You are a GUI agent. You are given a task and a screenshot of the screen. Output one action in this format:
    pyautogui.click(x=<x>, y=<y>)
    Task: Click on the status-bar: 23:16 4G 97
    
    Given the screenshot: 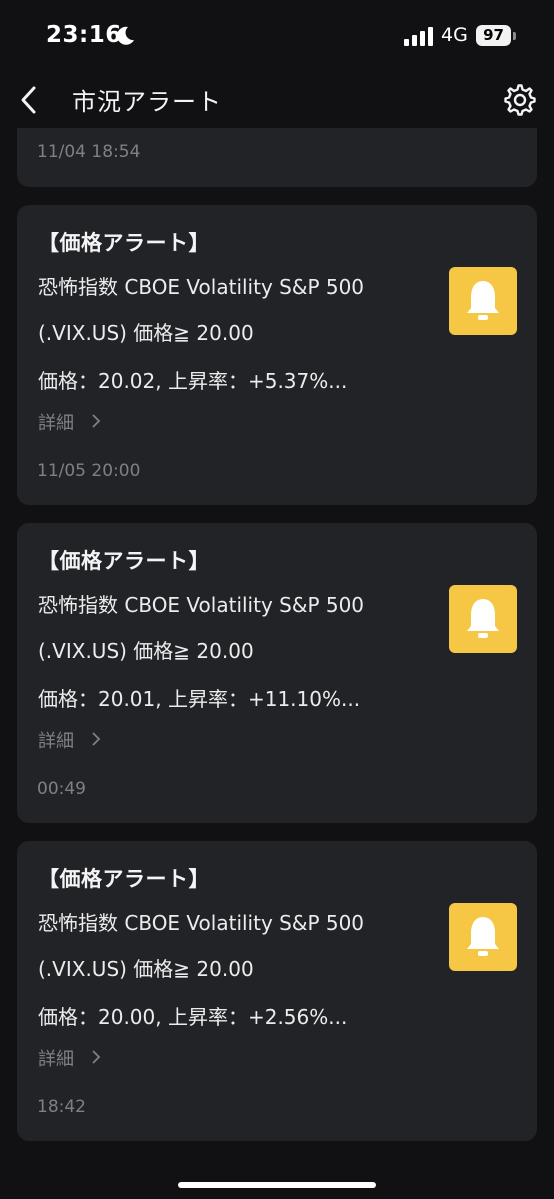 What is the action you would take?
    pyautogui.click(x=277, y=36)
    